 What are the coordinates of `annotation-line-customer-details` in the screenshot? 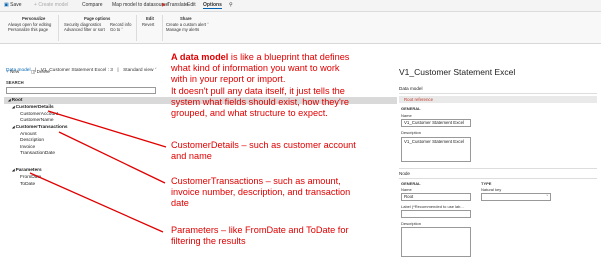 It's located at (107, 129).